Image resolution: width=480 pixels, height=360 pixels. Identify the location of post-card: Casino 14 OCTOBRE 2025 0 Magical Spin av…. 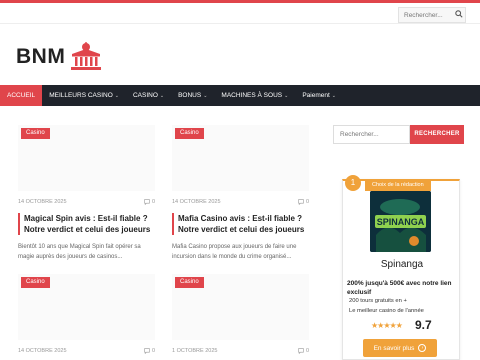
(86, 195).